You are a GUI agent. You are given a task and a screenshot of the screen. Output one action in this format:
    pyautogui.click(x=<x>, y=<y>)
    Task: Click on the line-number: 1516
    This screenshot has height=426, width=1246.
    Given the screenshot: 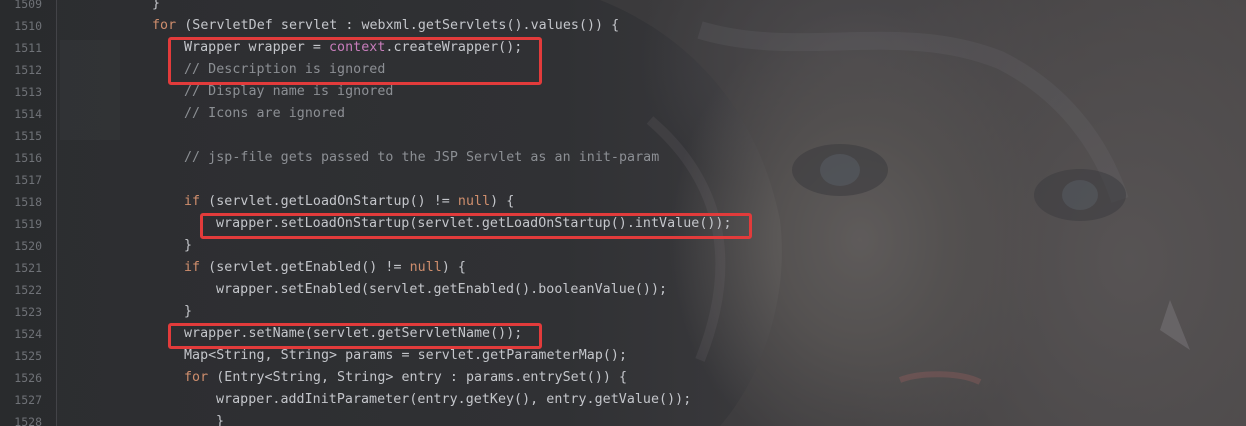 What is the action you would take?
    pyautogui.click(x=28, y=158)
    